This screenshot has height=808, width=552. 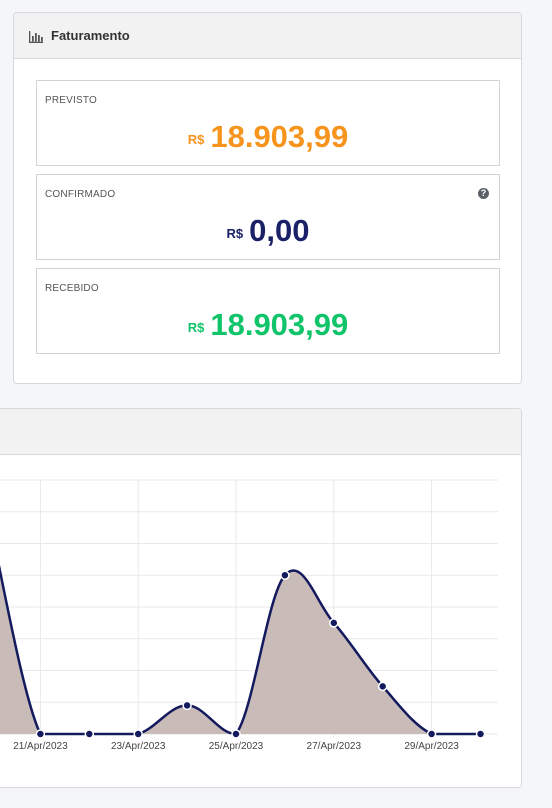 What do you see at coordinates (36, 36) in the screenshot?
I see `bar-chart-icon` at bounding box center [36, 36].